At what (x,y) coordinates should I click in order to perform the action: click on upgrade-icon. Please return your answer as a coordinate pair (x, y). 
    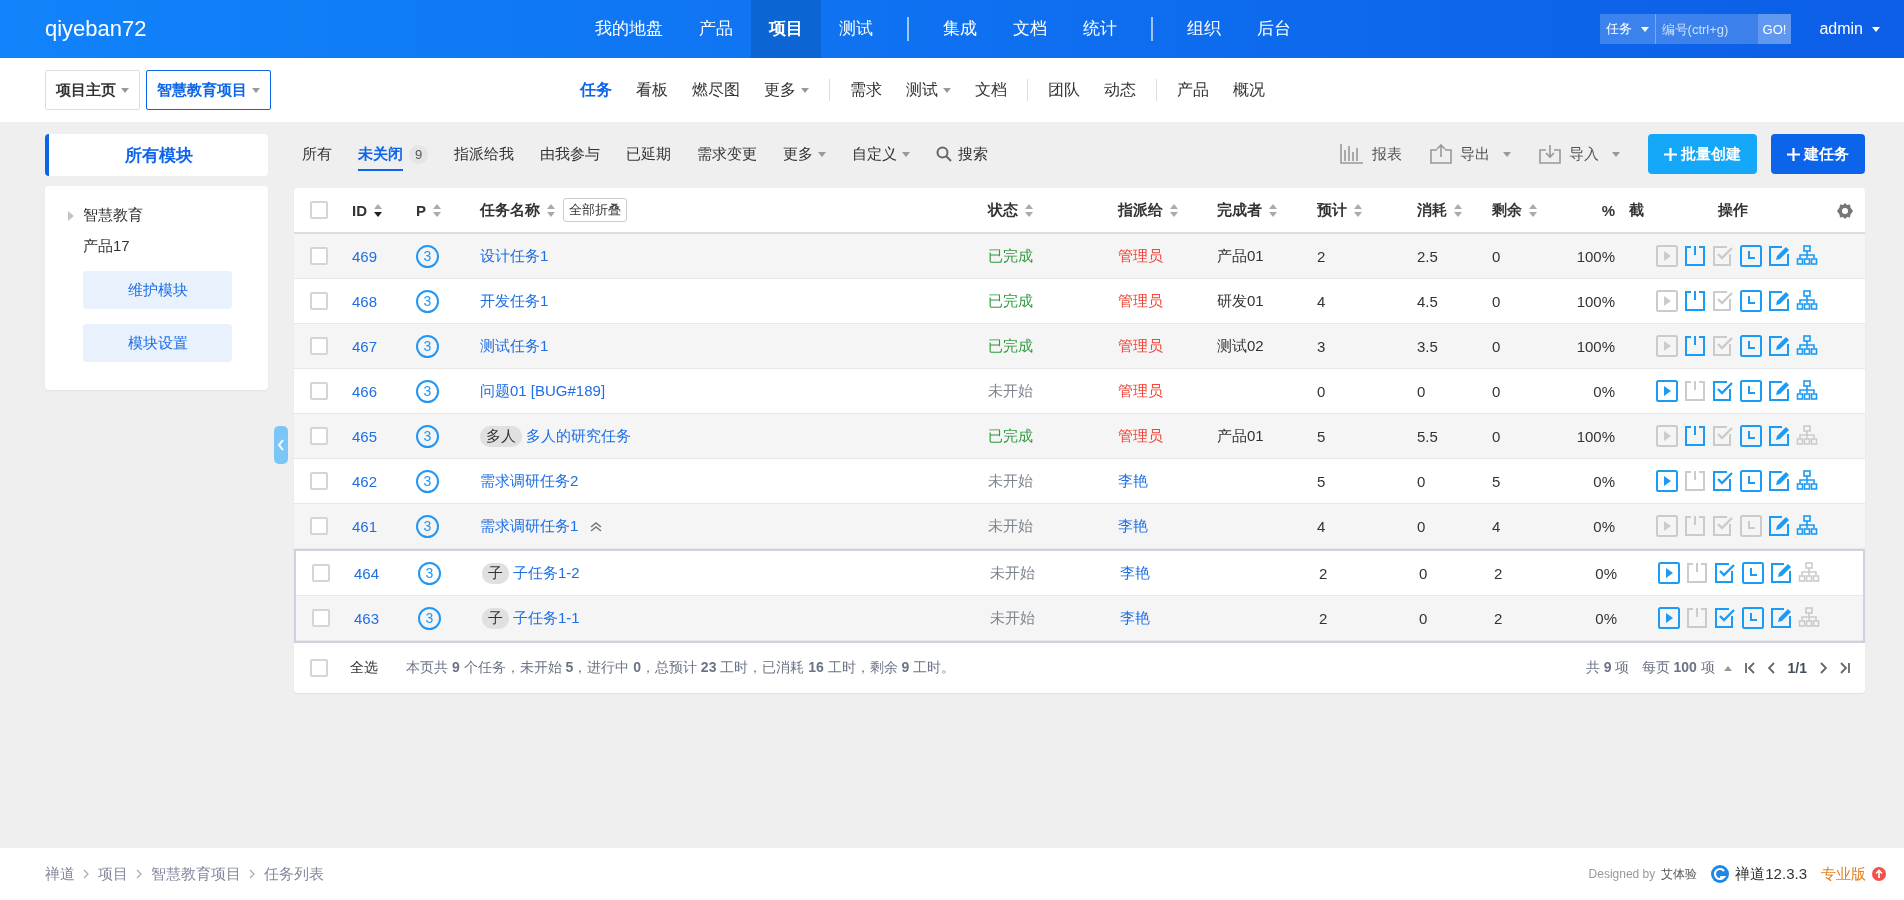
    Looking at the image, I should click on (1879, 874).